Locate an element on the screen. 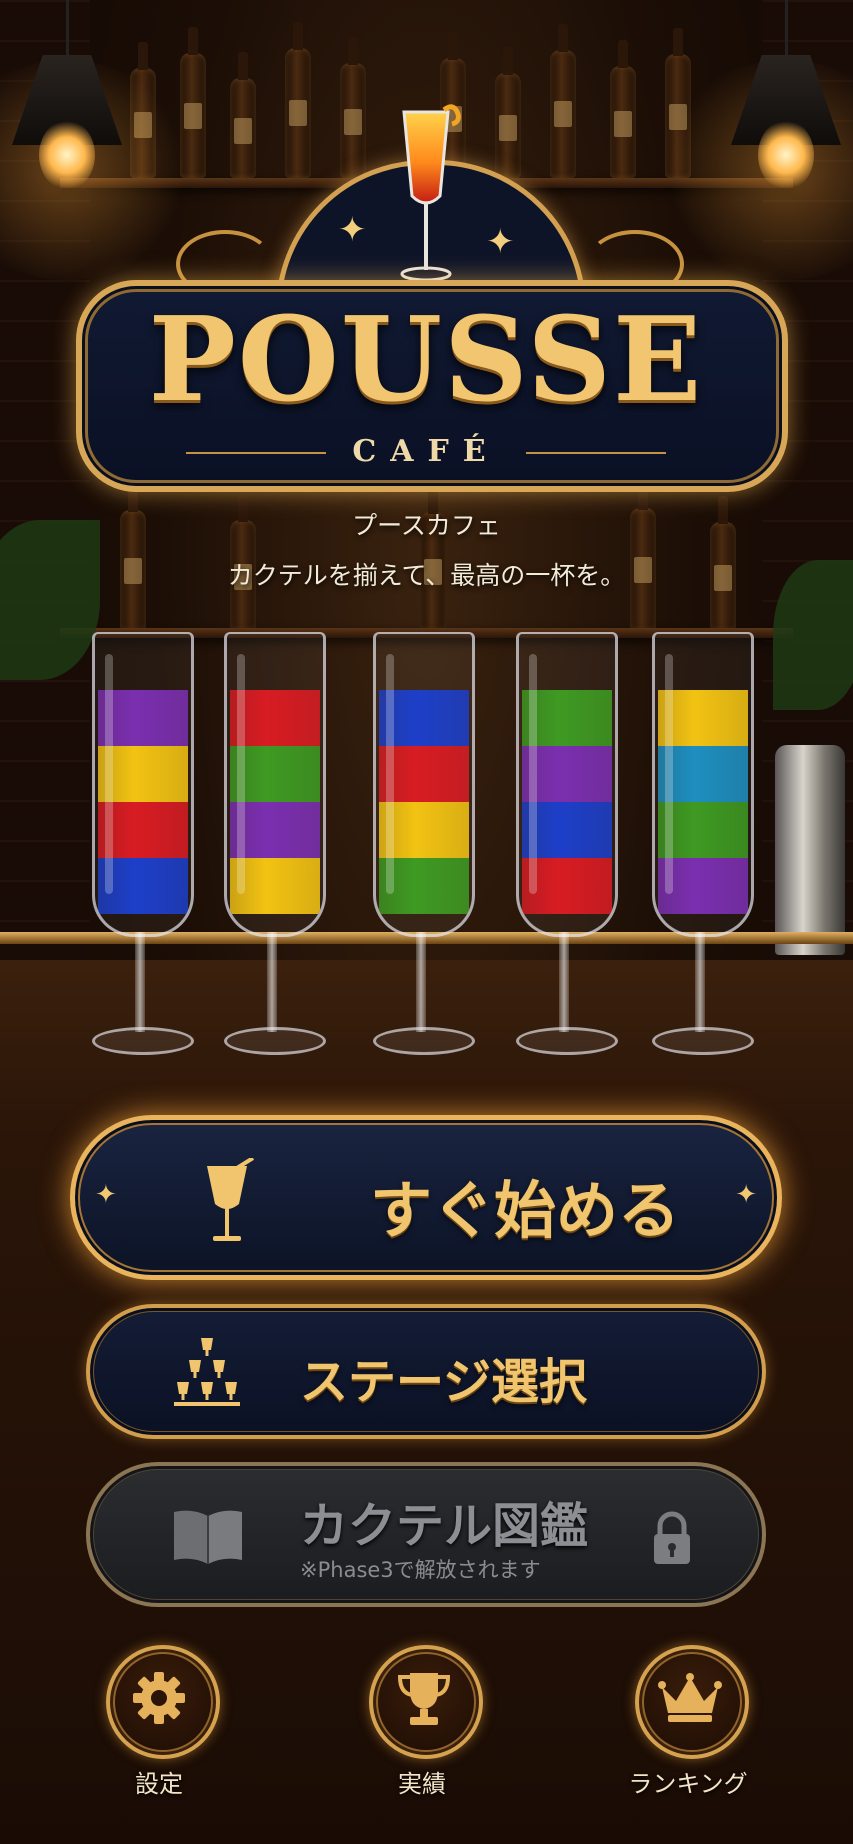  stage-select-button: ステージ選択 is located at coordinates (426, 1371).